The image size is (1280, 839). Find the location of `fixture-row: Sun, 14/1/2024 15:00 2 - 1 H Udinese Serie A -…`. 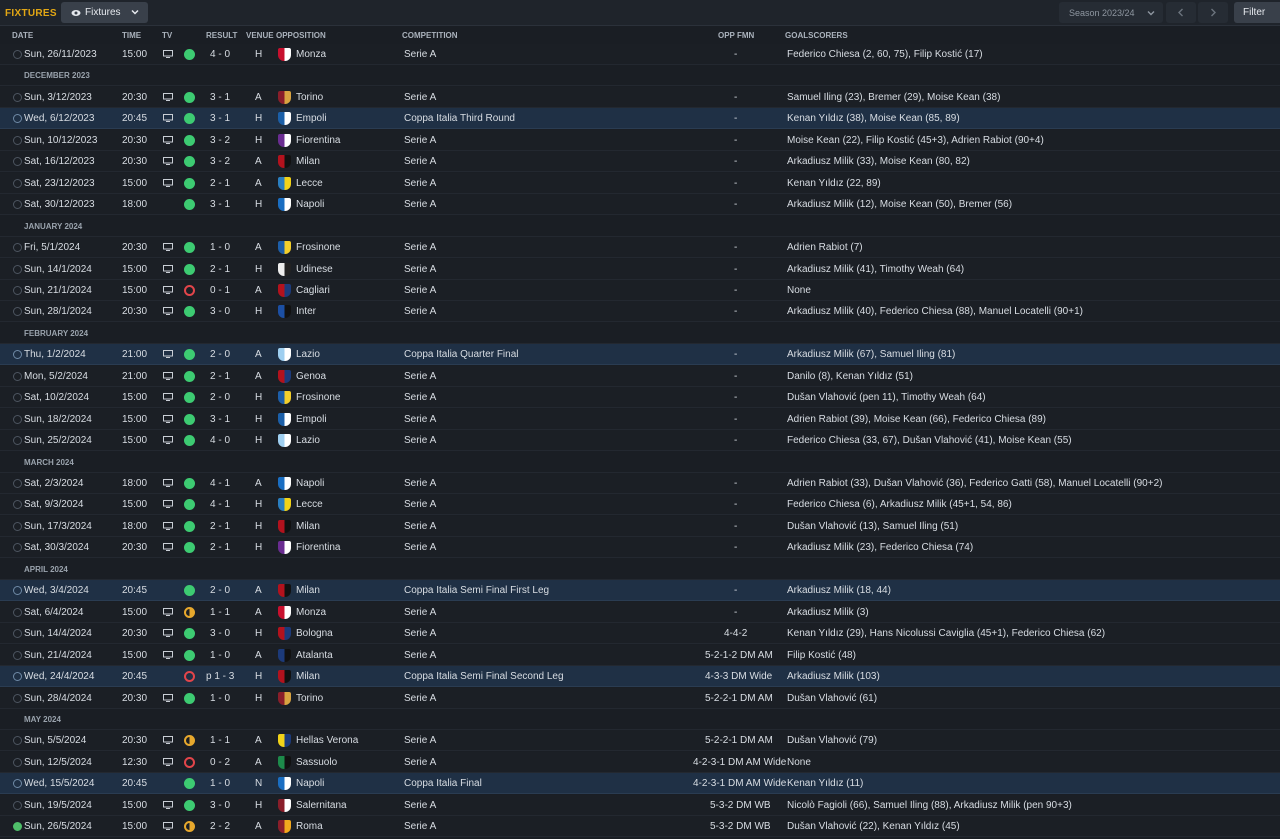

fixture-row: Sun, 14/1/2024 15:00 2 - 1 H Udinese Serie A -… is located at coordinates (640, 269).